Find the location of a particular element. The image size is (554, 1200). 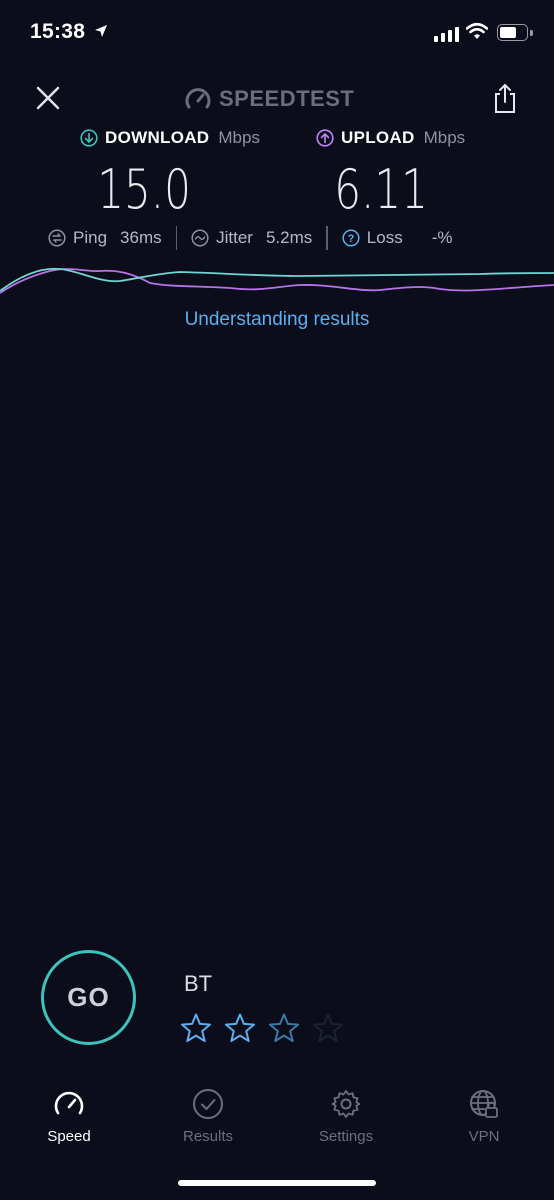

upload-arrow-icon is located at coordinates (325, 138).